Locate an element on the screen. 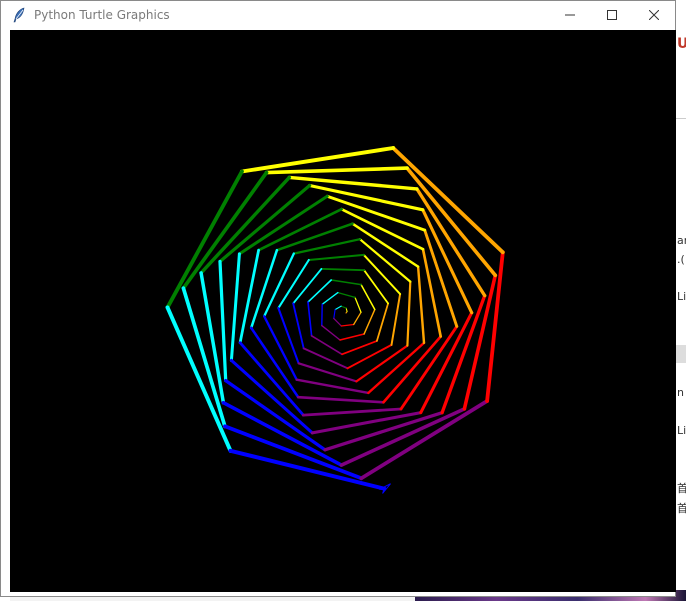  background-app-edge: Ur ar .( Li n Li 首 首 is located at coordinates (681, 300).